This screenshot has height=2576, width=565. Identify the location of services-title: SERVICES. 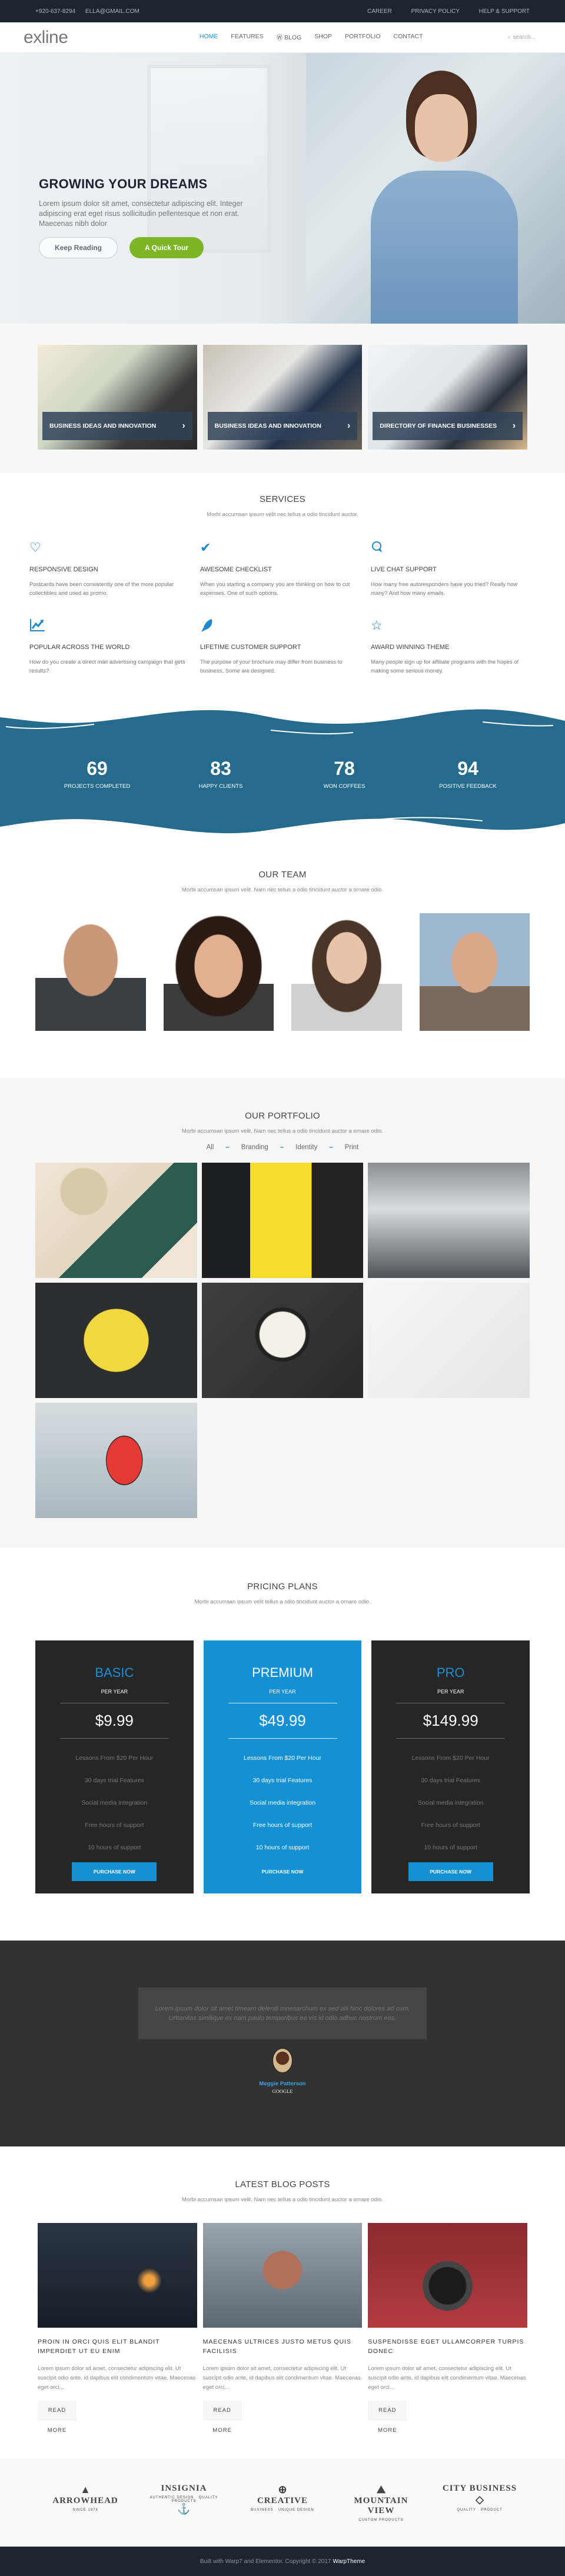
(282, 499).